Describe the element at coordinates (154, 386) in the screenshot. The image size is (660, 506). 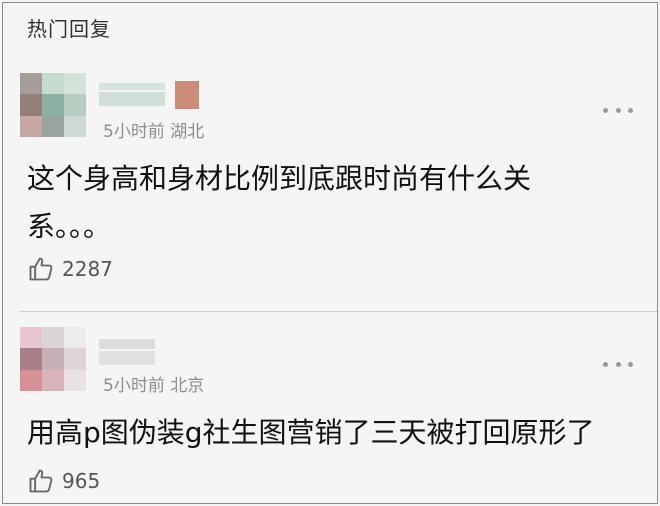
I see `comment-meta: 5小时前 北京` at that location.